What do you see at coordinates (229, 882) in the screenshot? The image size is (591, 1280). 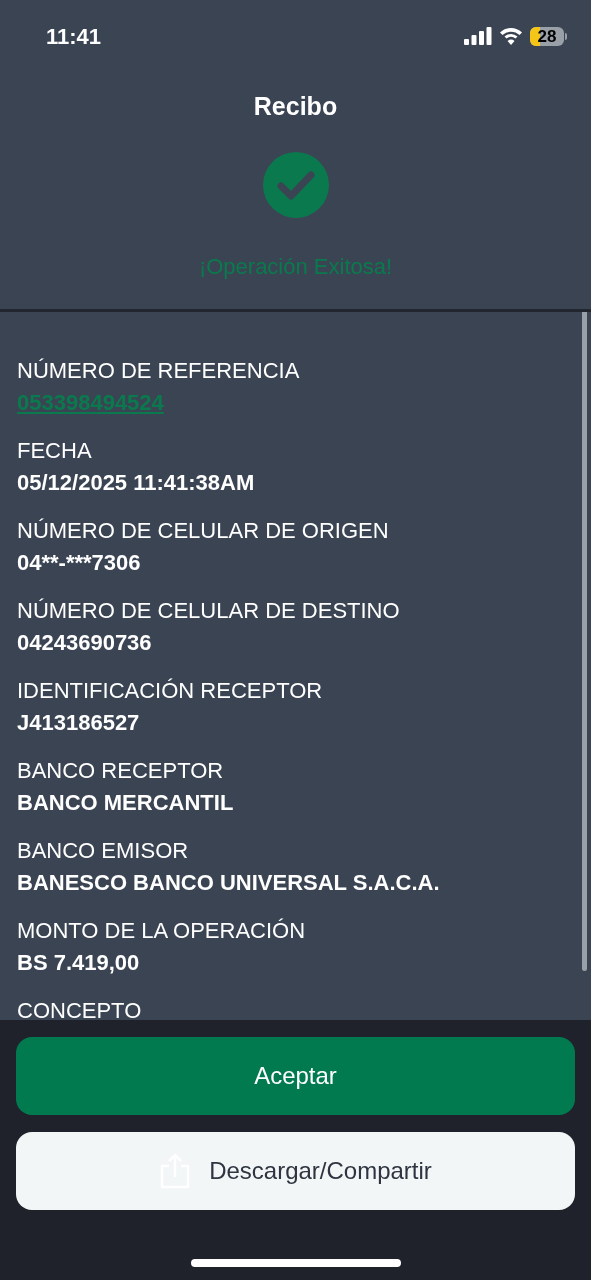 I see `field-value: BANESCO BANCO UNIVERSAL S.A.C.A.` at bounding box center [229, 882].